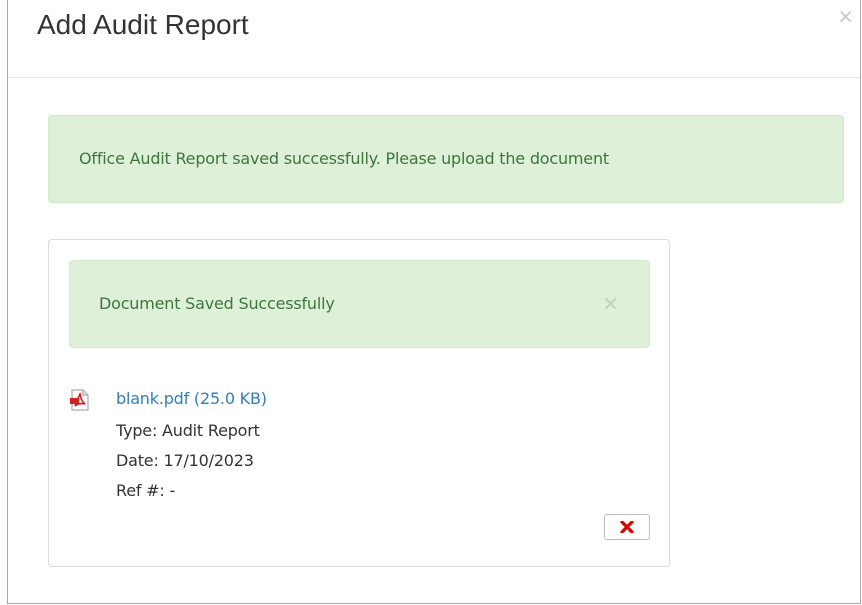 This screenshot has height=605, width=862. I want to click on delete-document-button, so click(627, 527).